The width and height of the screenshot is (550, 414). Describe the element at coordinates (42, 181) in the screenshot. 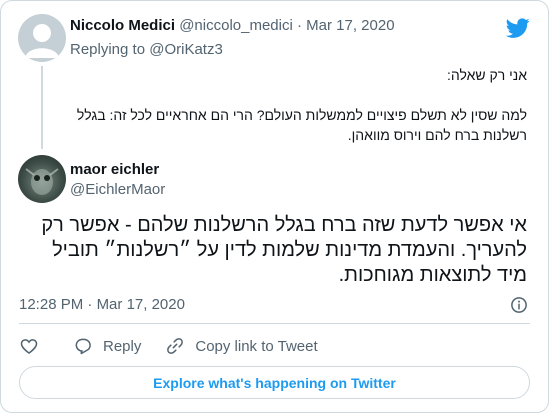

I see `avatar-photo-icon` at that location.